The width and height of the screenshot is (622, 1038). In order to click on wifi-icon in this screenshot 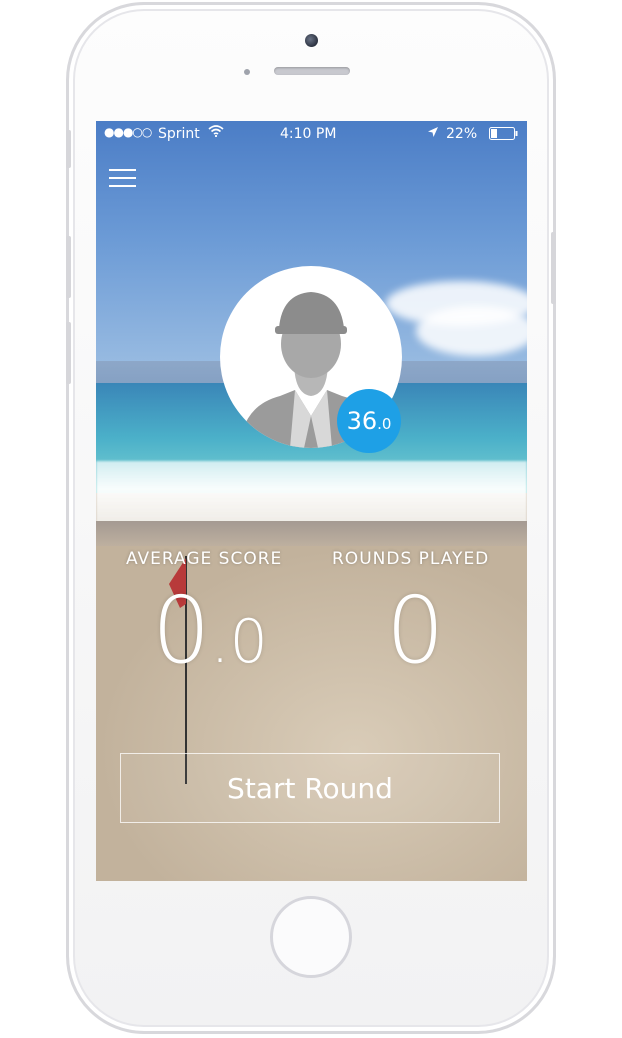, I will do `click(216, 133)`.